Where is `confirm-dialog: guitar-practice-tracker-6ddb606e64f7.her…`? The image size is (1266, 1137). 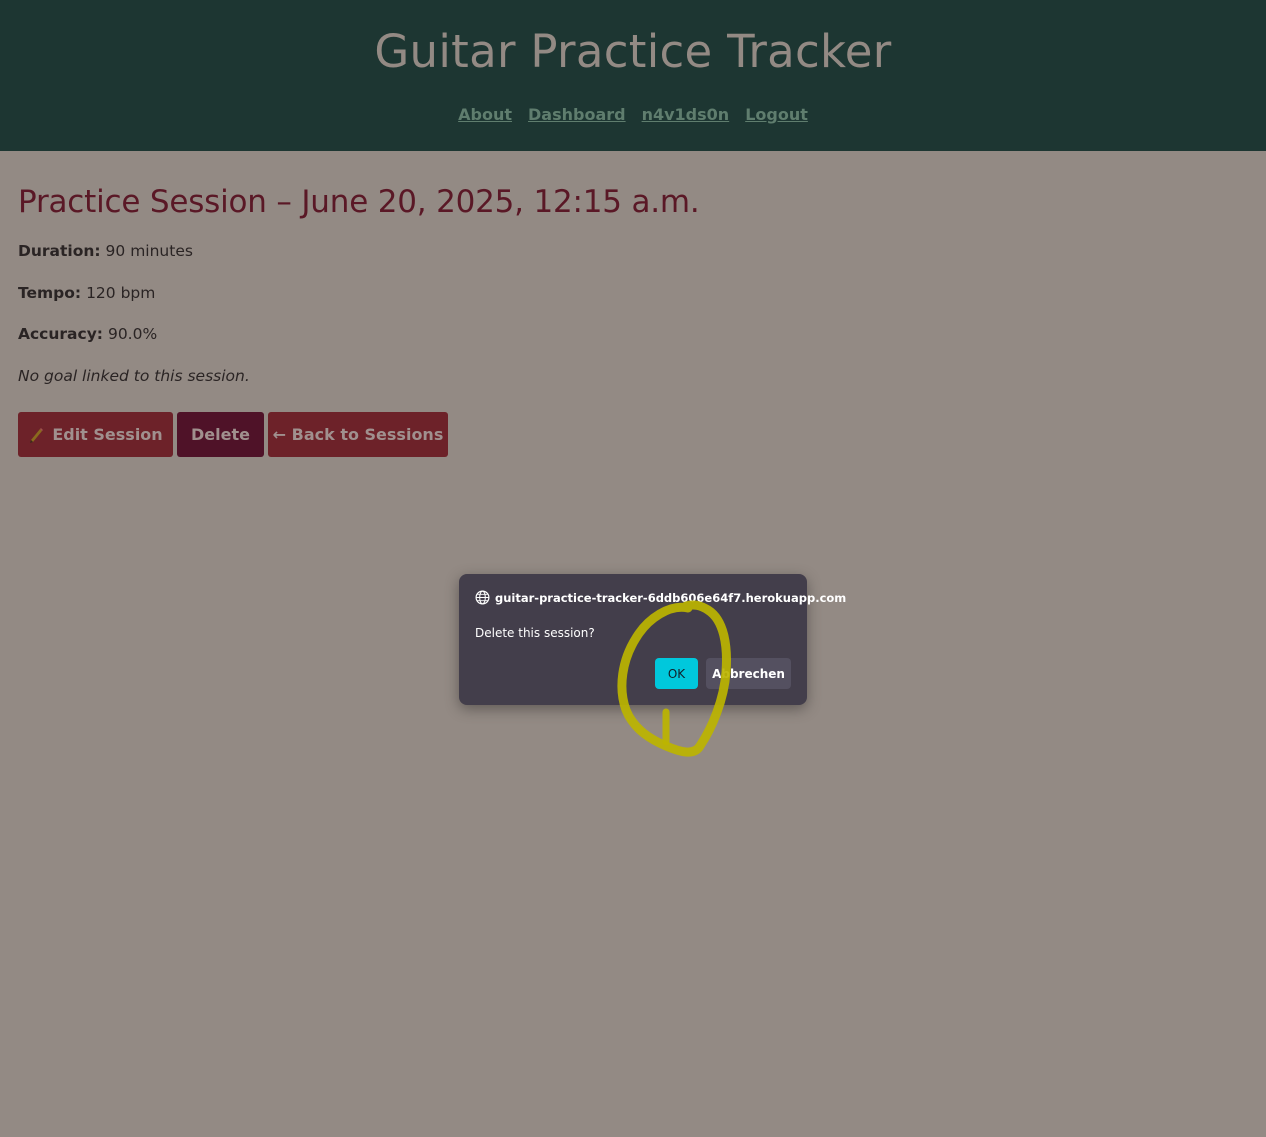 confirm-dialog: guitar-practice-tracker-6ddb606e64f7.her… is located at coordinates (652, 639).